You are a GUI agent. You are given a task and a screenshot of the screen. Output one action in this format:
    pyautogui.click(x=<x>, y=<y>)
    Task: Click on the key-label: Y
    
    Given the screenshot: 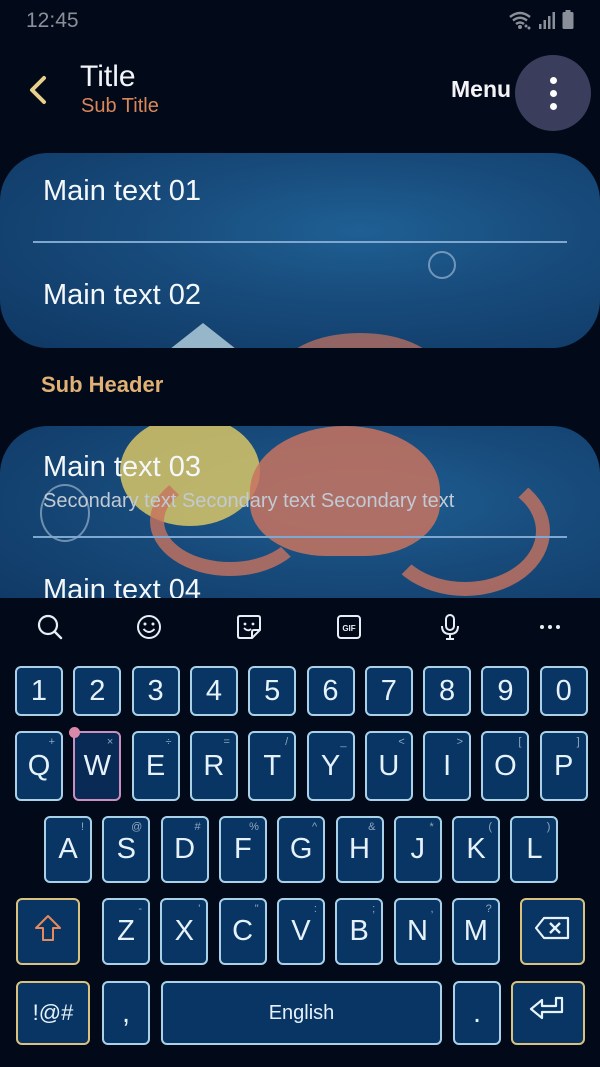 What is the action you would take?
    pyautogui.click(x=330, y=765)
    